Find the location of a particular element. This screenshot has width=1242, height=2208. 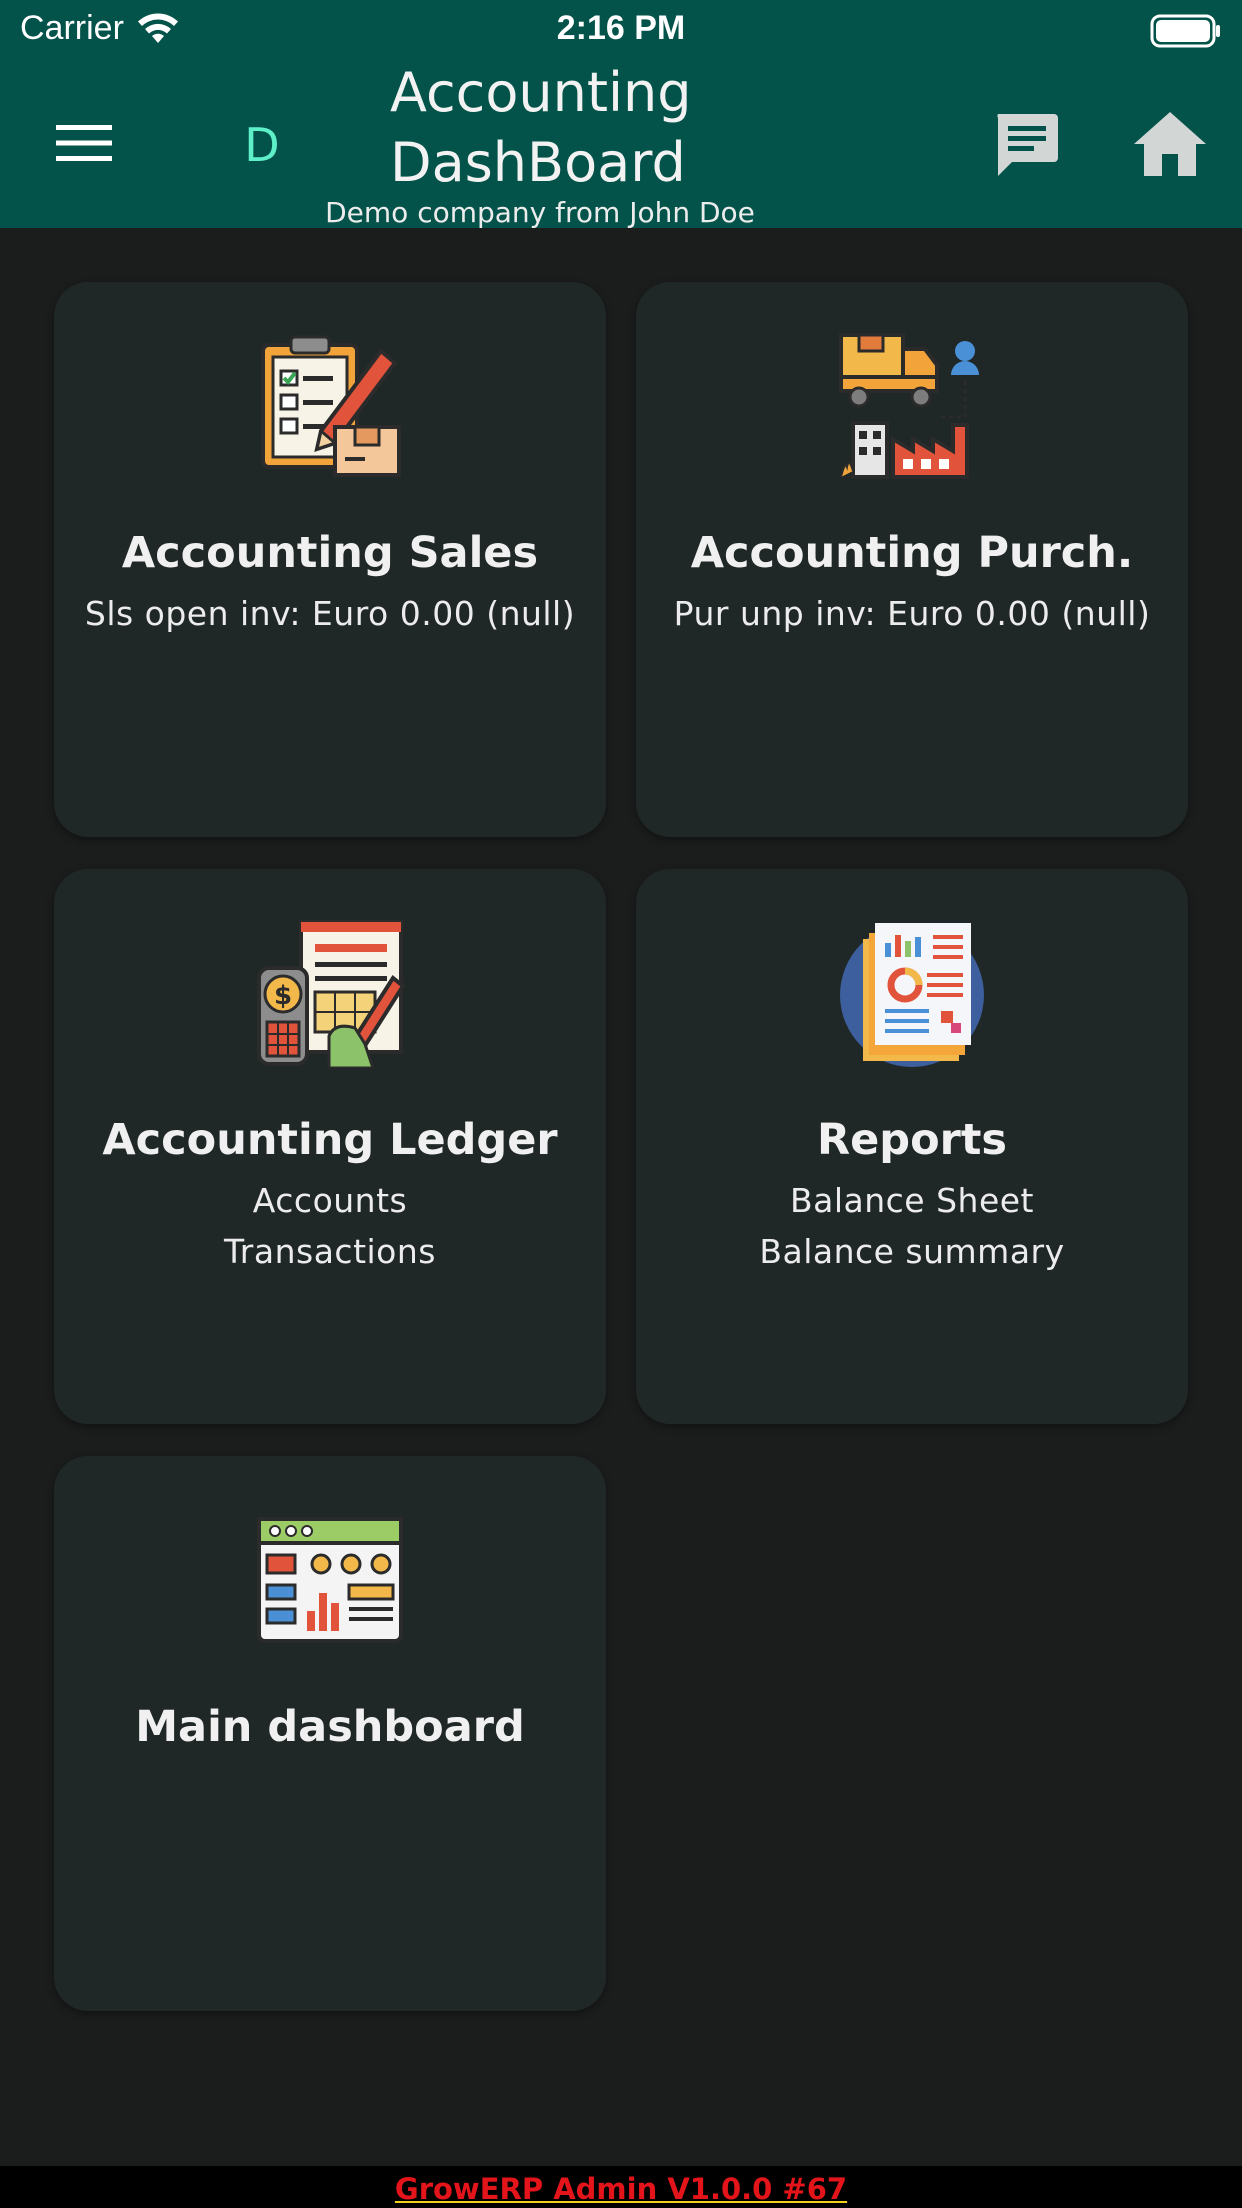

status-time: 2:16 PM is located at coordinates (621, 28).